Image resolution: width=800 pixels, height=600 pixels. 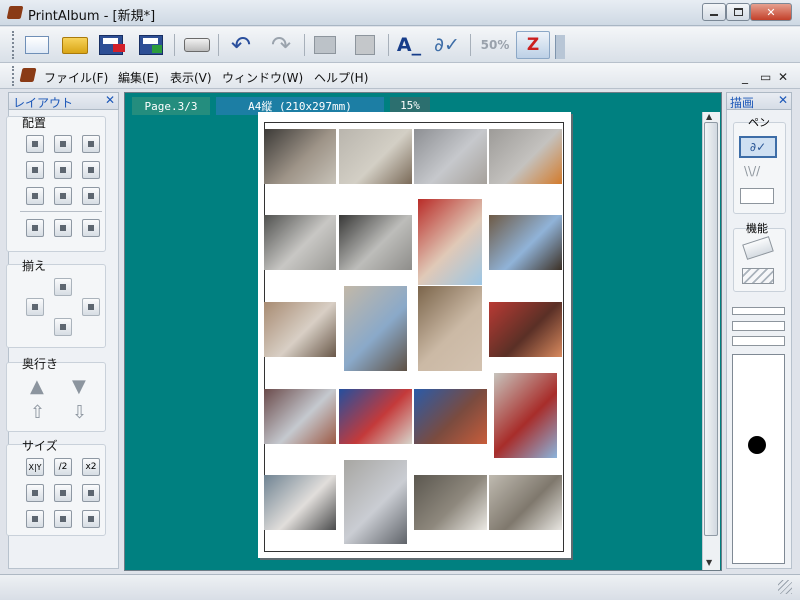 What do you see at coordinates (91, 144) in the screenshot?
I see `align-top-right-button` at bounding box center [91, 144].